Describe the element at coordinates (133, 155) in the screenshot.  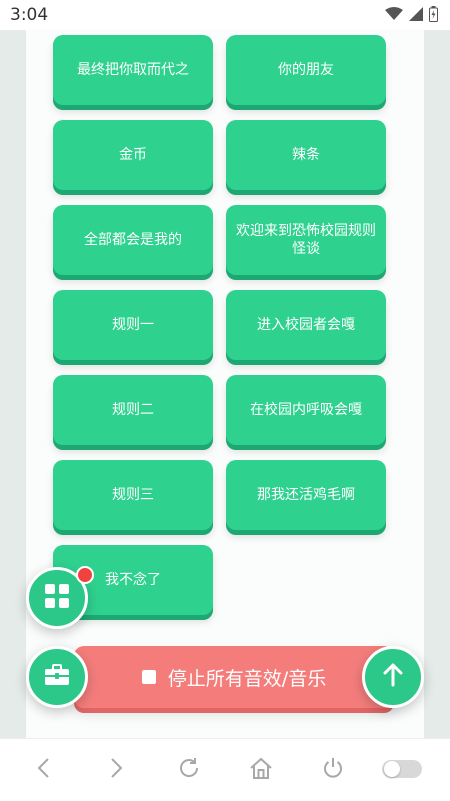
I see `sound-button: 金币` at that location.